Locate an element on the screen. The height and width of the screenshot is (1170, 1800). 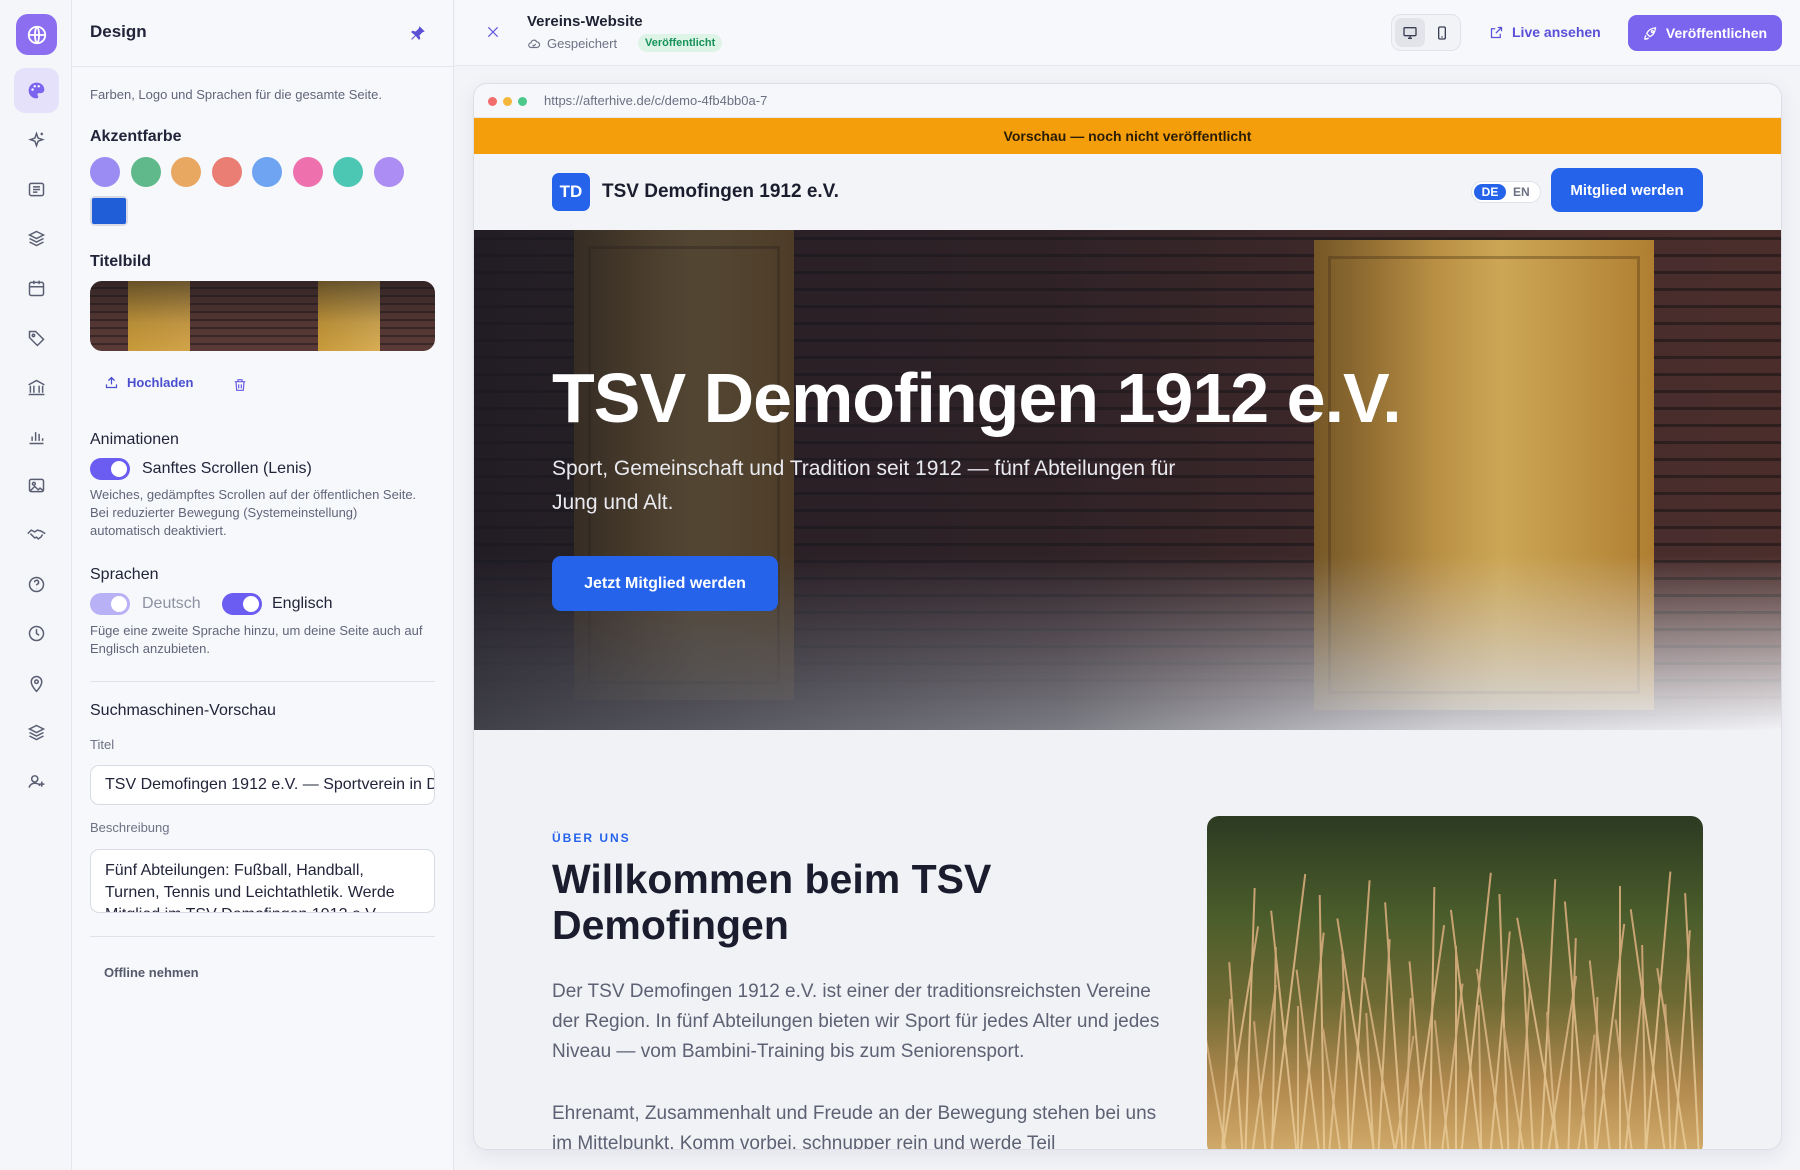
upload-label: Hochladen is located at coordinates (160, 382).